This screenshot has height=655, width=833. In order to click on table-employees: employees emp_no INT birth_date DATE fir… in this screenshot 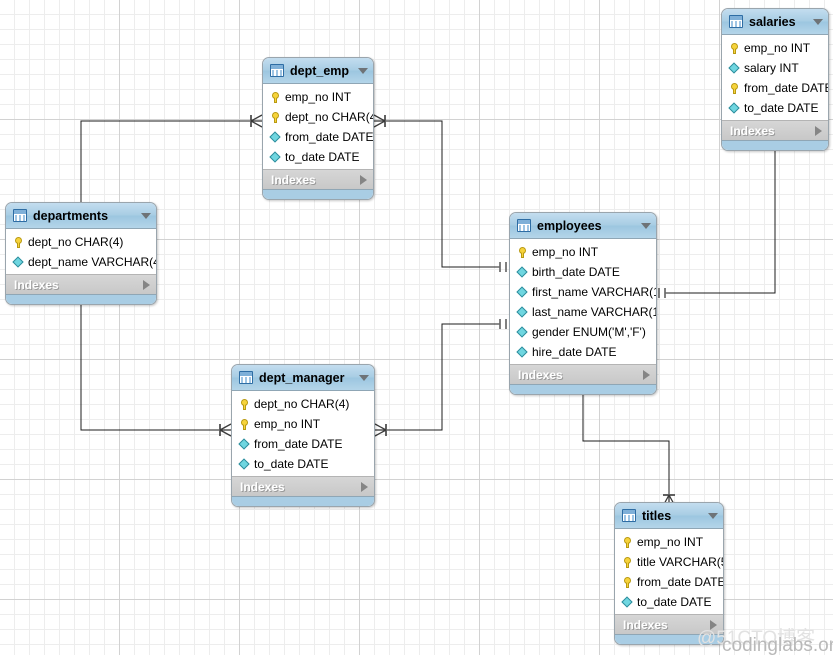, I will do `click(583, 303)`.